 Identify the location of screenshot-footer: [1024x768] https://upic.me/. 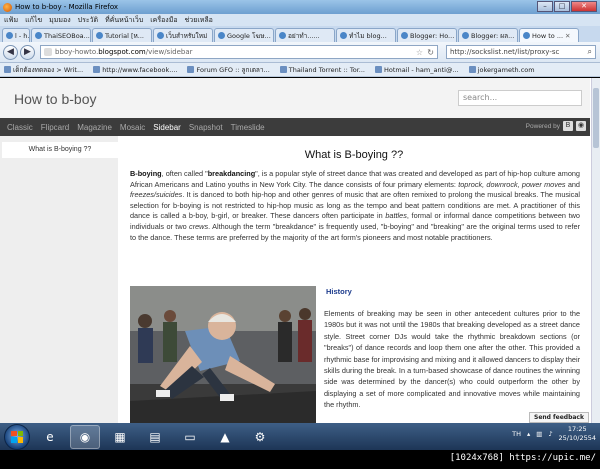
(300, 459).